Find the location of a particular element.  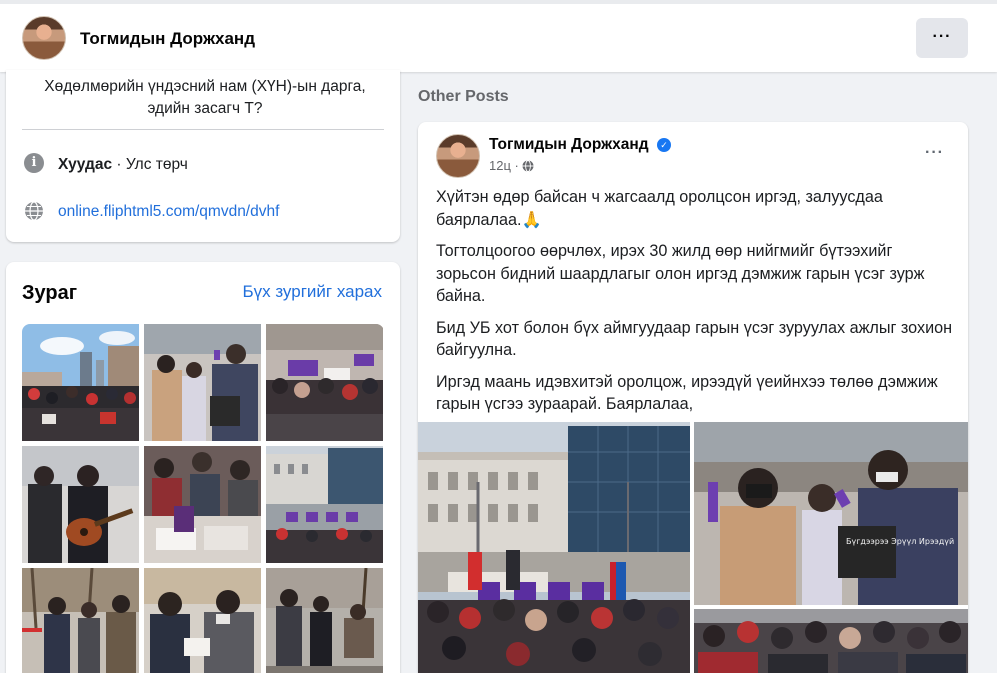

divider is located at coordinates (203, 129).